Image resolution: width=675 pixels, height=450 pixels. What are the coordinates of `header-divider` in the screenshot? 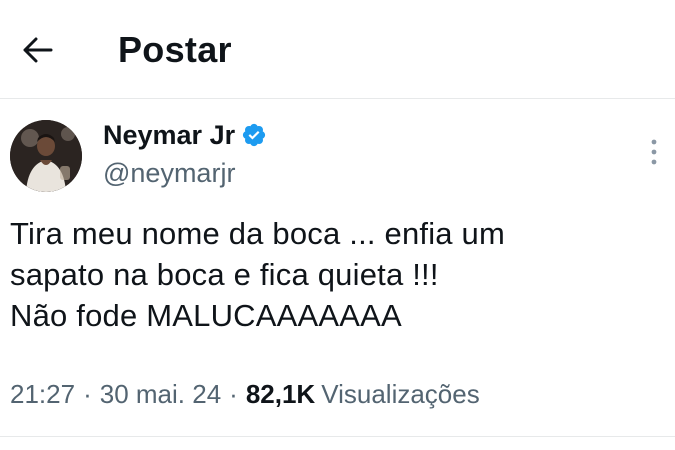 It's located at (337, 98).